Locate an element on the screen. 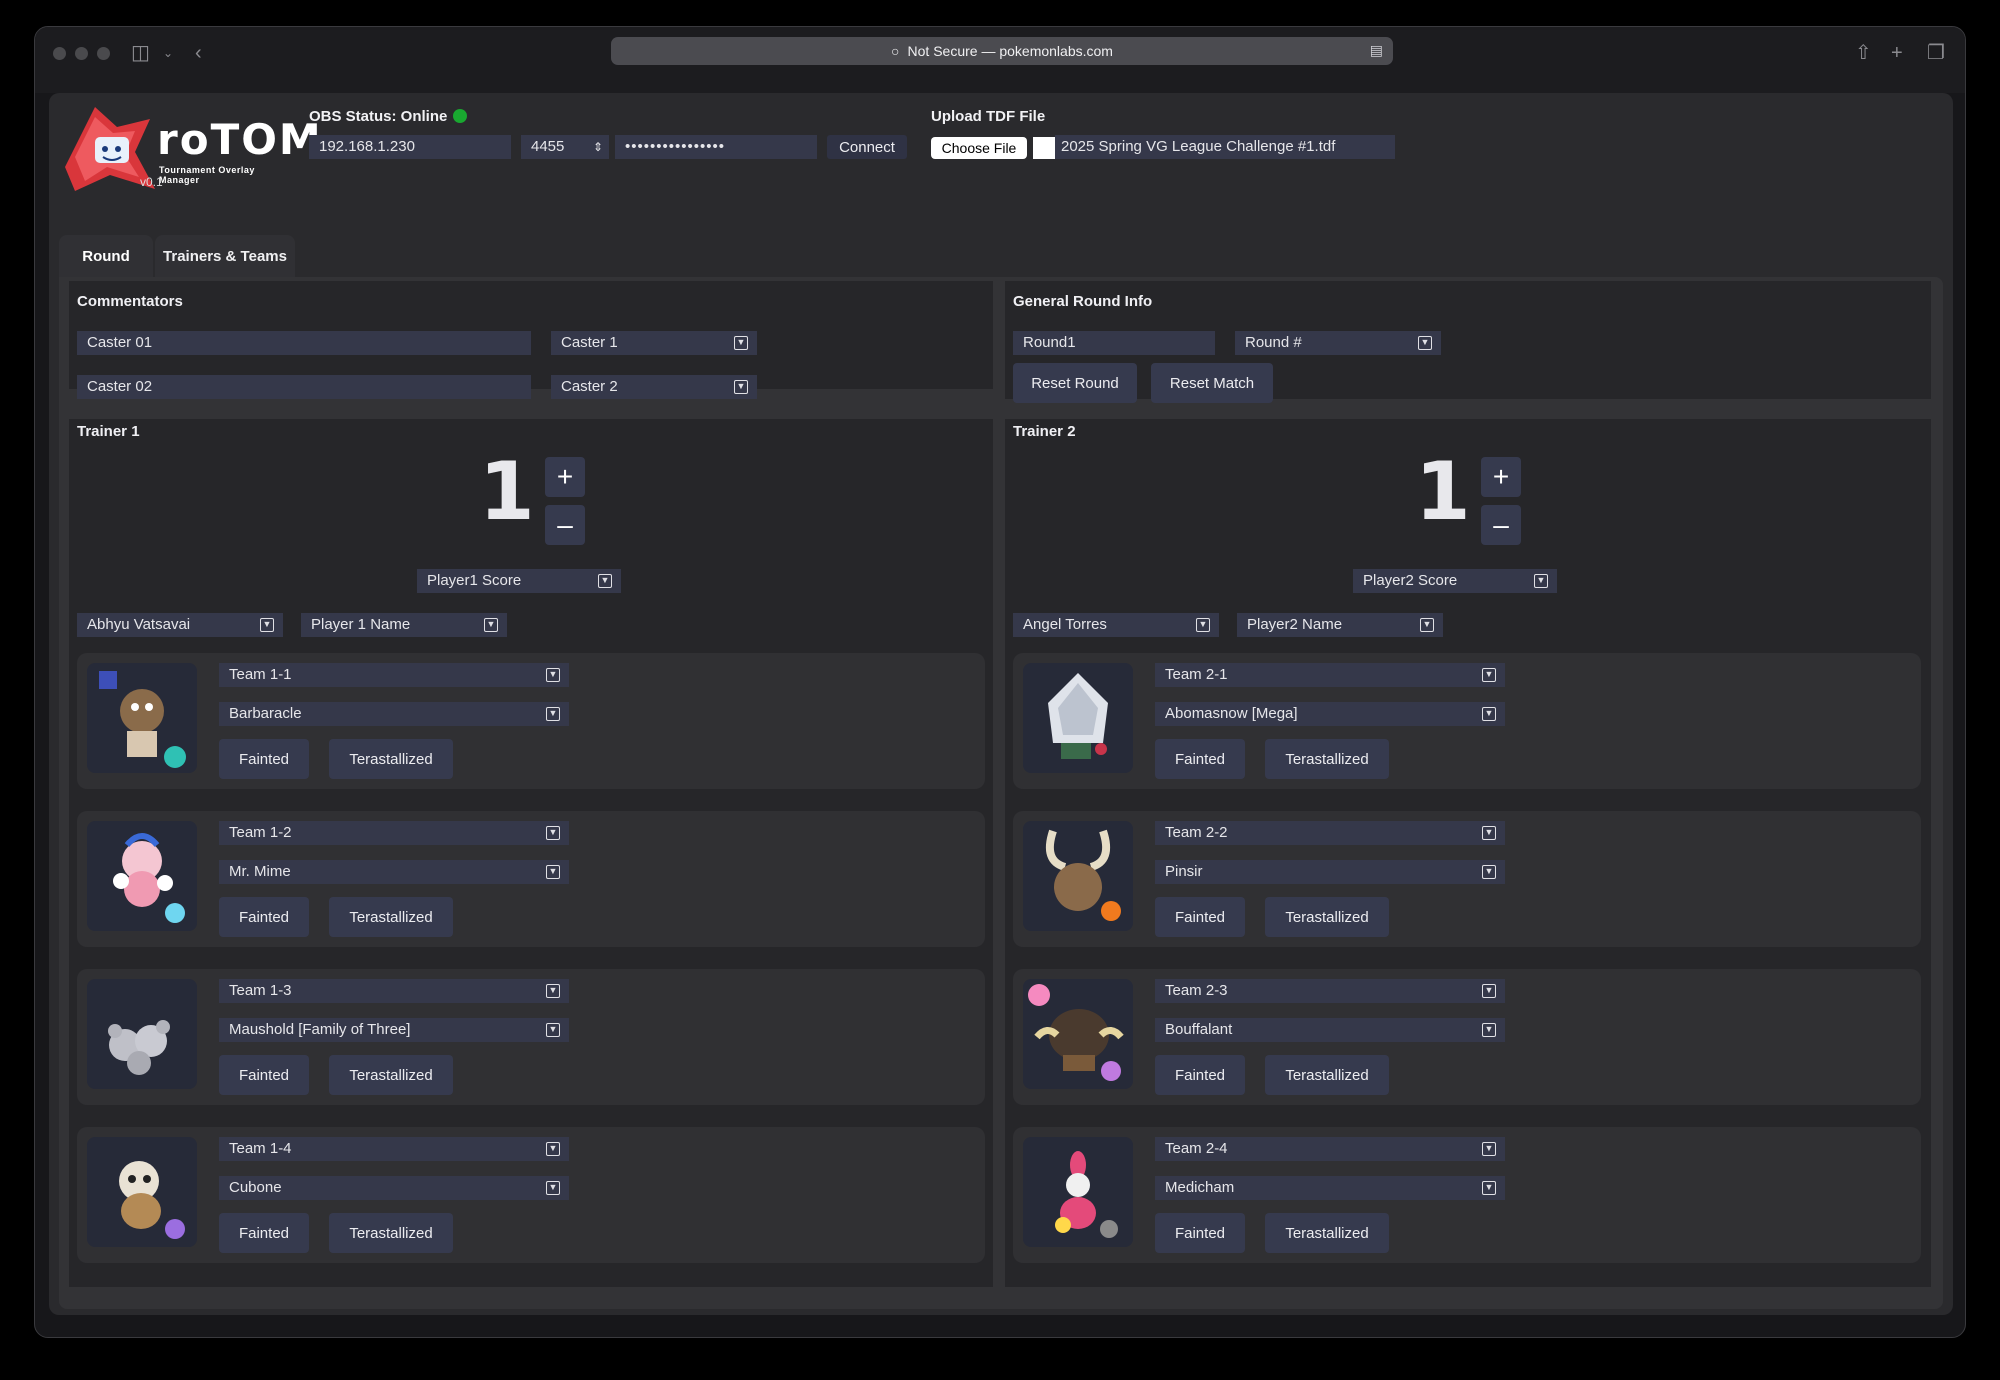  reset-match-button: Reset Match is located at coordinates (1212, 383).